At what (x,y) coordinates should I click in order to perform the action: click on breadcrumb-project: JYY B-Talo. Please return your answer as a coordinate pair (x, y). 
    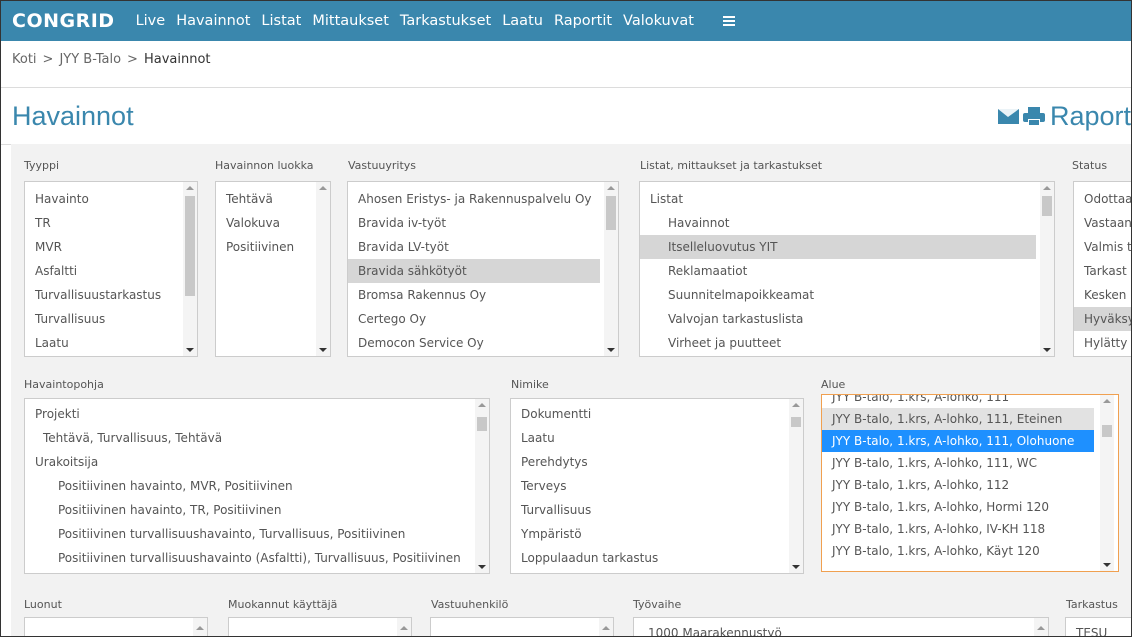
    Looking at the image, I should click on (90, 59).